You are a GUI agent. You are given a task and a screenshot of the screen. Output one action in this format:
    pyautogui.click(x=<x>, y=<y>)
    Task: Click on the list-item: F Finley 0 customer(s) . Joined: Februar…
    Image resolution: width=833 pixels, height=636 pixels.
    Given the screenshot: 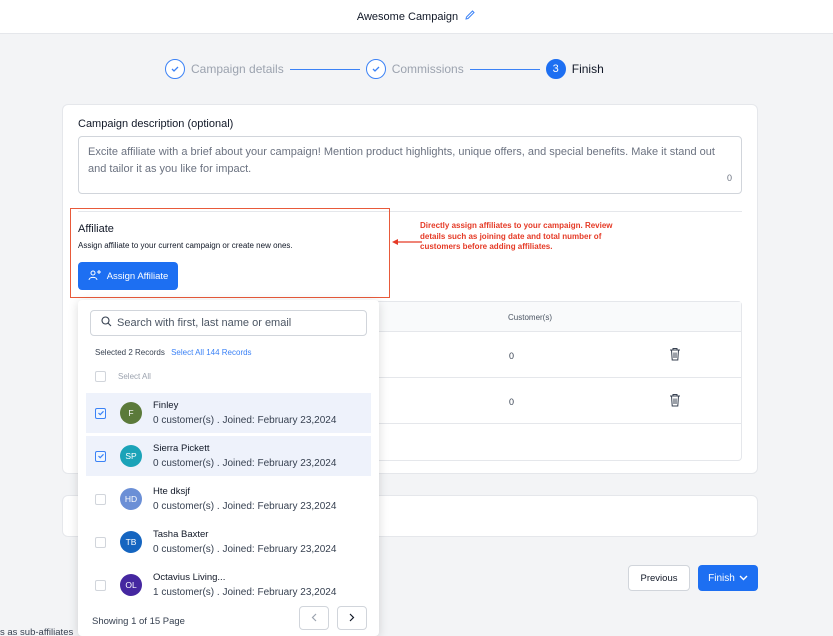 What is the action you would take?
    pyautogui.click(x=228, y=413)
    